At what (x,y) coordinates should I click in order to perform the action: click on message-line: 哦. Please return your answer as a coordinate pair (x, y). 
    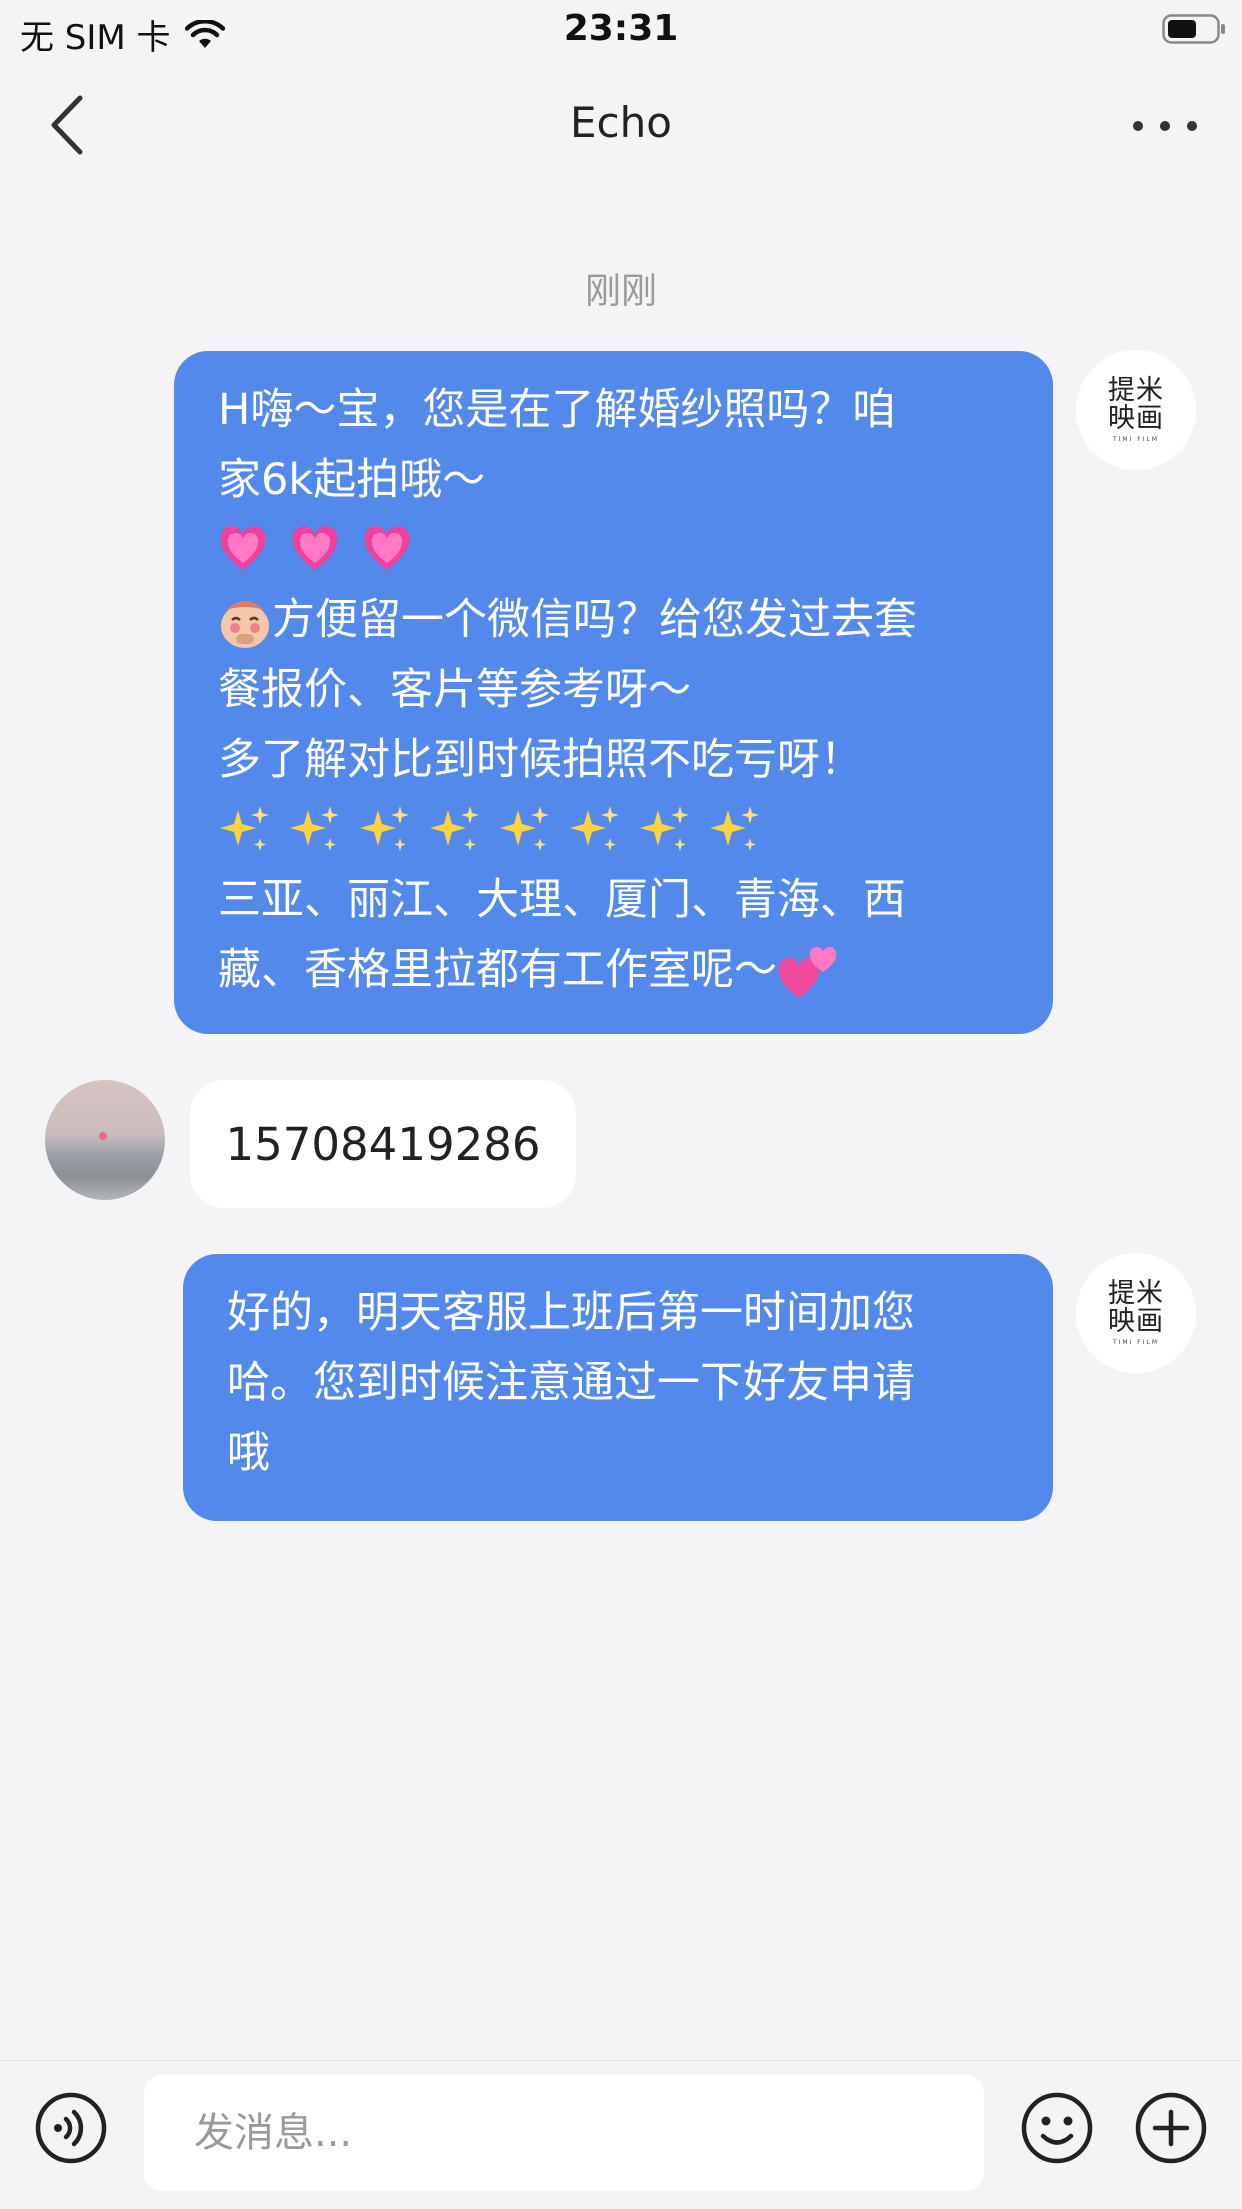
    Looking at the image, I should click on (248, 1453).